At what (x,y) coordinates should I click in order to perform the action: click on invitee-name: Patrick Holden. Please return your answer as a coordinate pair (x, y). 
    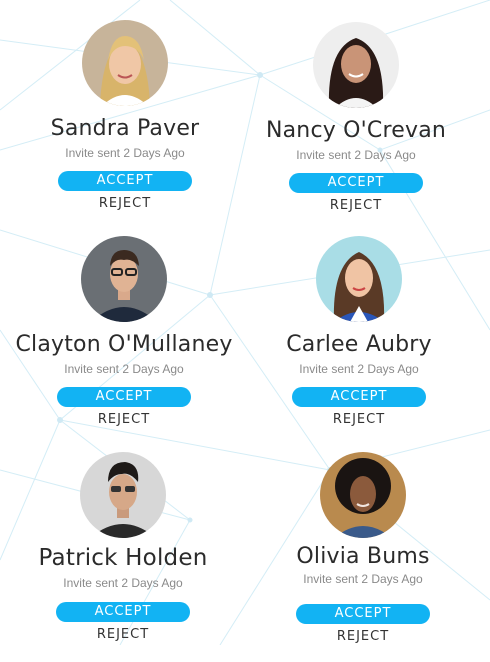
    Looking at the image, I should click on (123, 558).